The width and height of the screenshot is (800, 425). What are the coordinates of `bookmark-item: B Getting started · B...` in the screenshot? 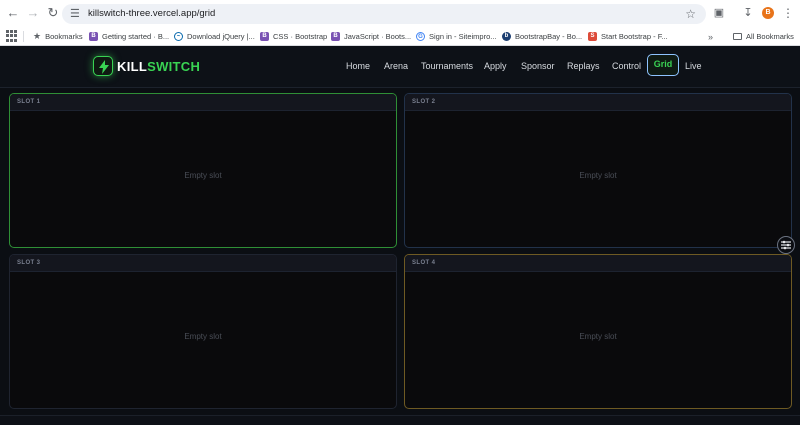 It's located at (129, 36).